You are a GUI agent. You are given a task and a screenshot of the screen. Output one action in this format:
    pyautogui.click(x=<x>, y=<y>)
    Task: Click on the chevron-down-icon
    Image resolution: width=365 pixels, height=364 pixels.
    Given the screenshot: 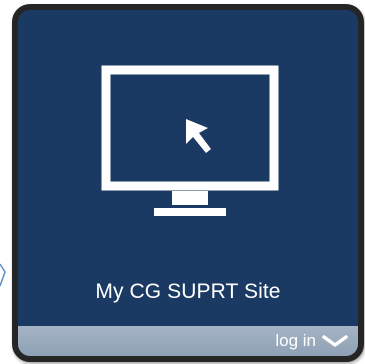 What is the action you would take?
    pyautogui.click(x=335, y=341)
    